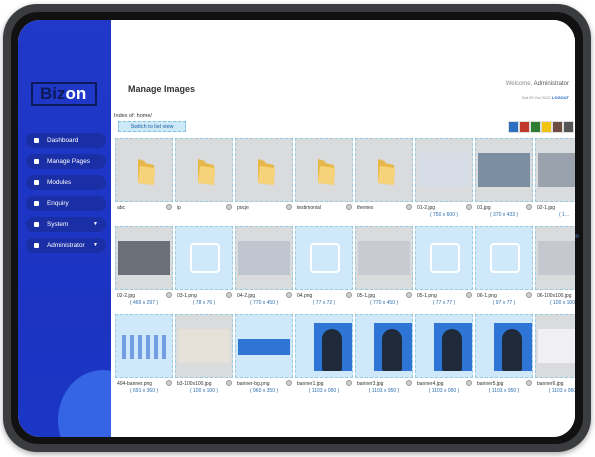 Image resolution: width=595 pixels, height=457 pixels. Describe the element at coordinates (152, 126) in the screenshot. I see `switch-view-button: Switch to list view` at that location.